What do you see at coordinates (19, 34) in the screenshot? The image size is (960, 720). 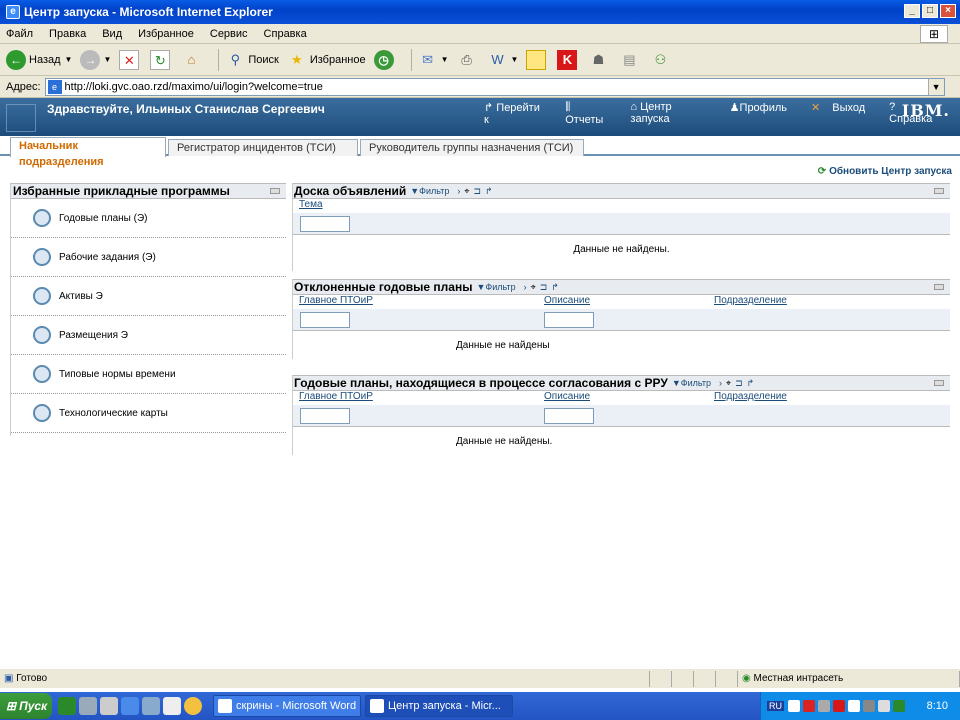 I see `menu-file: Файл` at bounding box center [19, 34].